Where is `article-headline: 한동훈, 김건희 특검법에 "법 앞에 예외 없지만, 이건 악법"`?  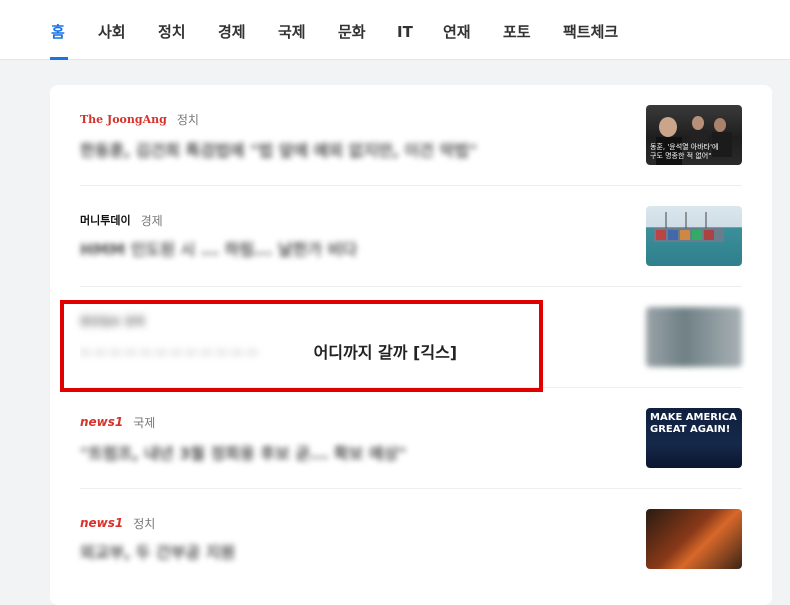 article-headline: 한동훈, 김건희 특검법에 "법 앞에 예외 없지만, 이건 악법" is located at coordinates (345, 149).